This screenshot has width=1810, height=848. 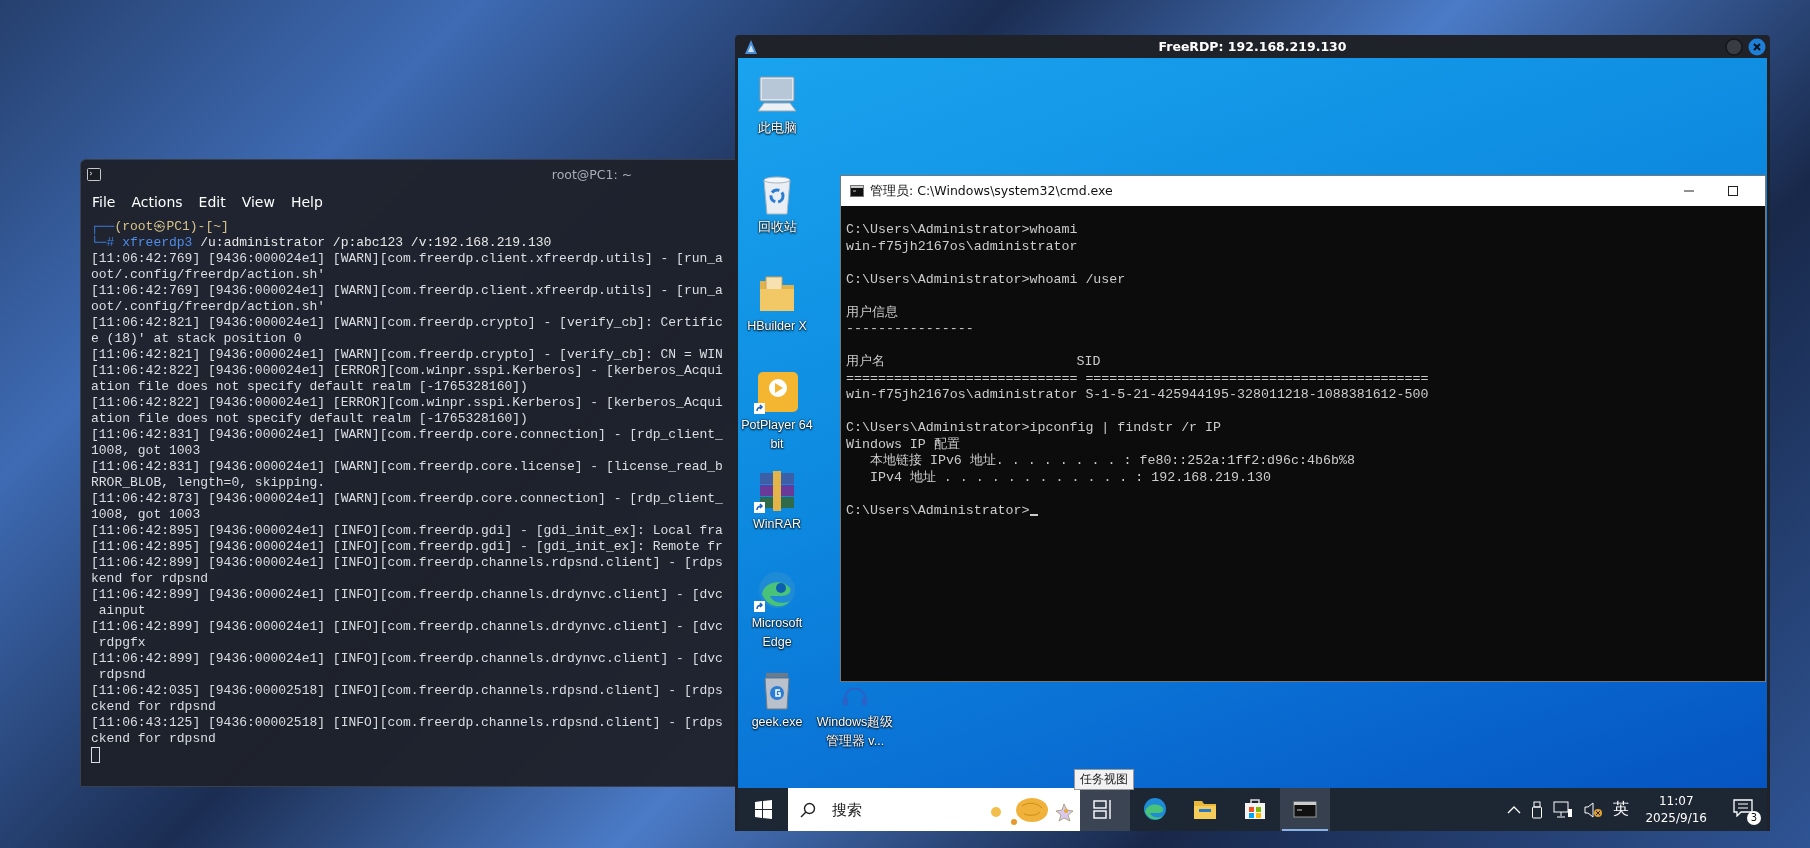 What do you see at coordinates (1754, 817) in the screenshot?
I see `notification-badge: 3` at bounding box center [1754, 817].